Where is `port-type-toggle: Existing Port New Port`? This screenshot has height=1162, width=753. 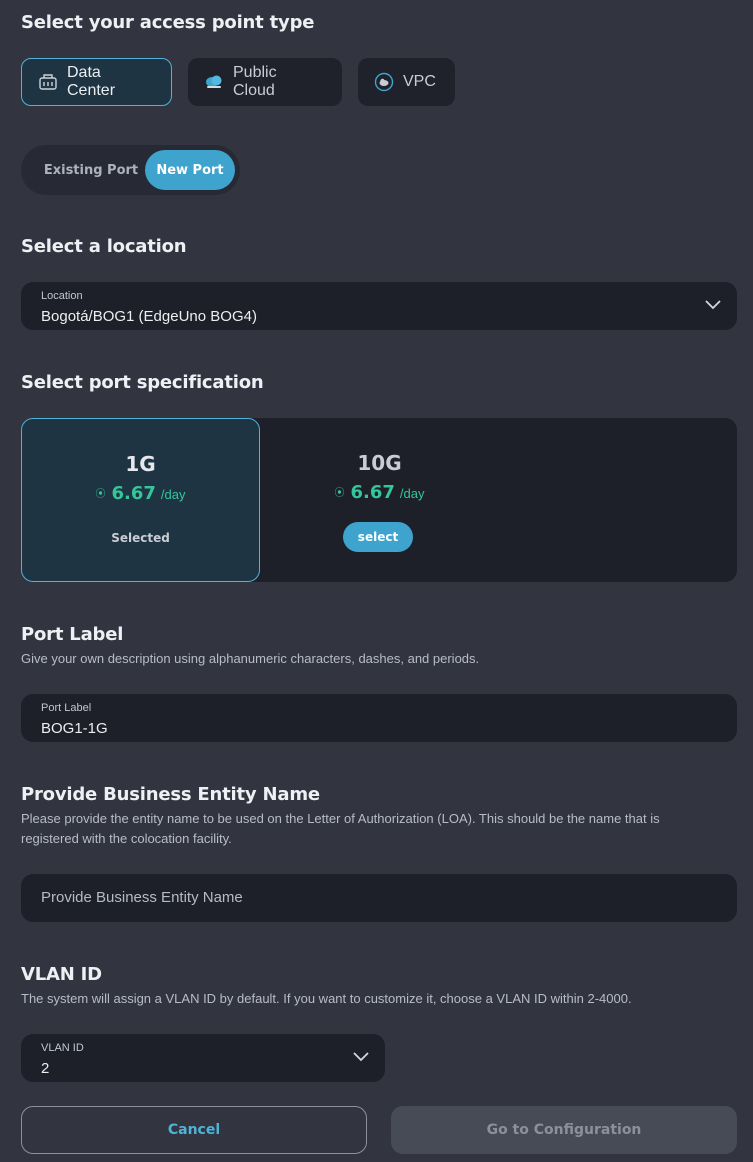 port-type-toggle: Existing Port New Port is located at coordinates (130, 170).